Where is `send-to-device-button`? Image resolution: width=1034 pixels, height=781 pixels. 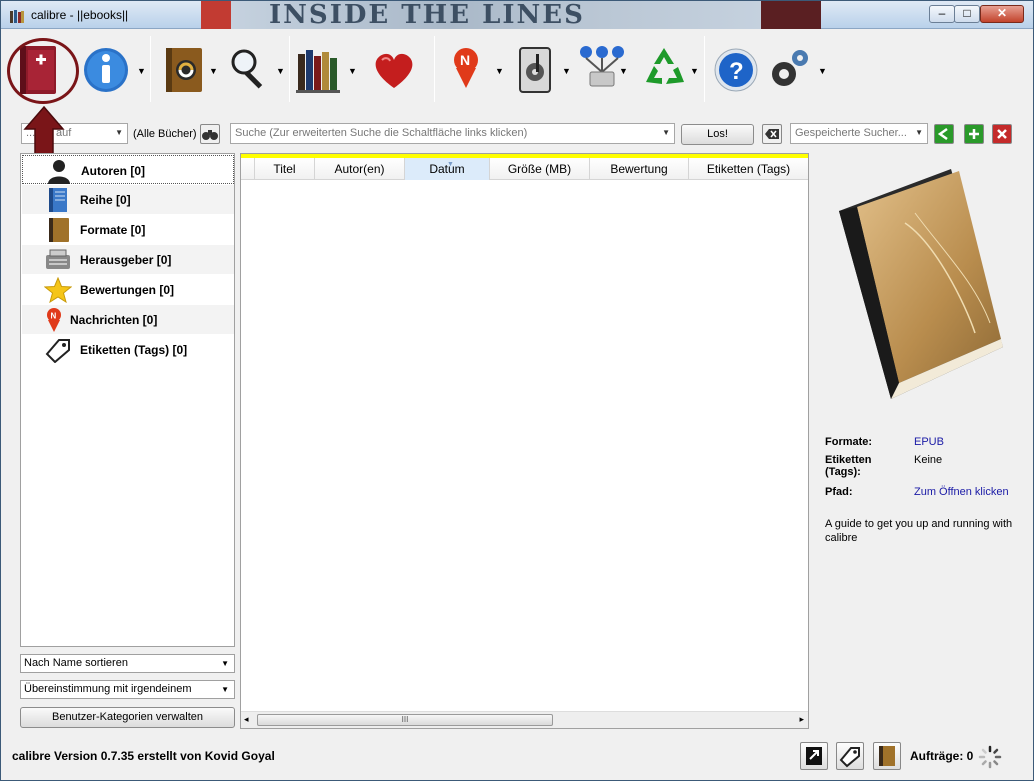
send-to-device-button is located at coordinates (538, 69).